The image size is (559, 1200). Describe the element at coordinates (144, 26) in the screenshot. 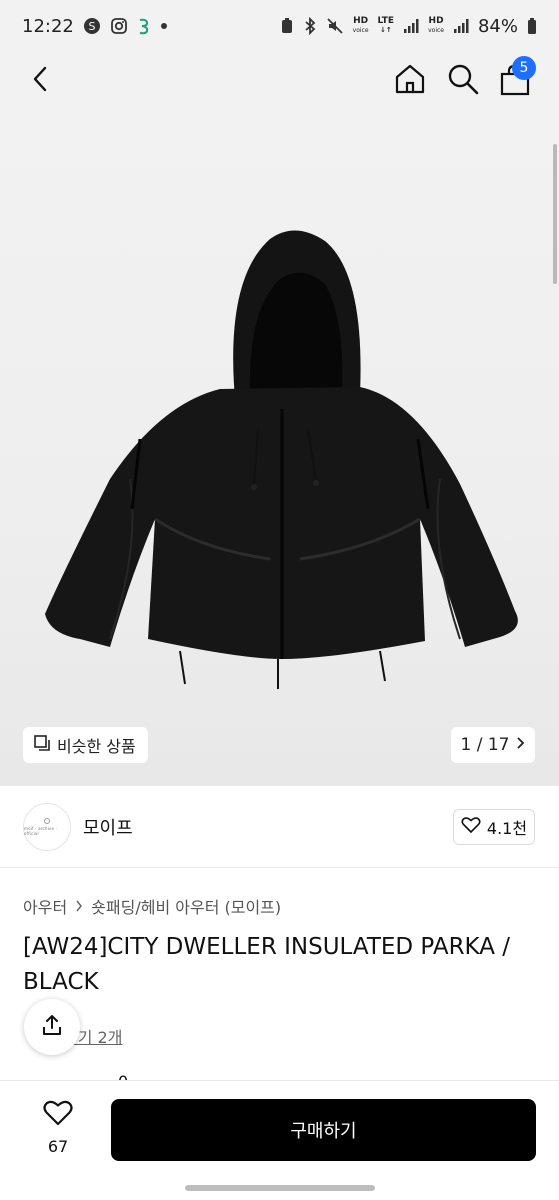

I see `app-notification-icon` at that location.